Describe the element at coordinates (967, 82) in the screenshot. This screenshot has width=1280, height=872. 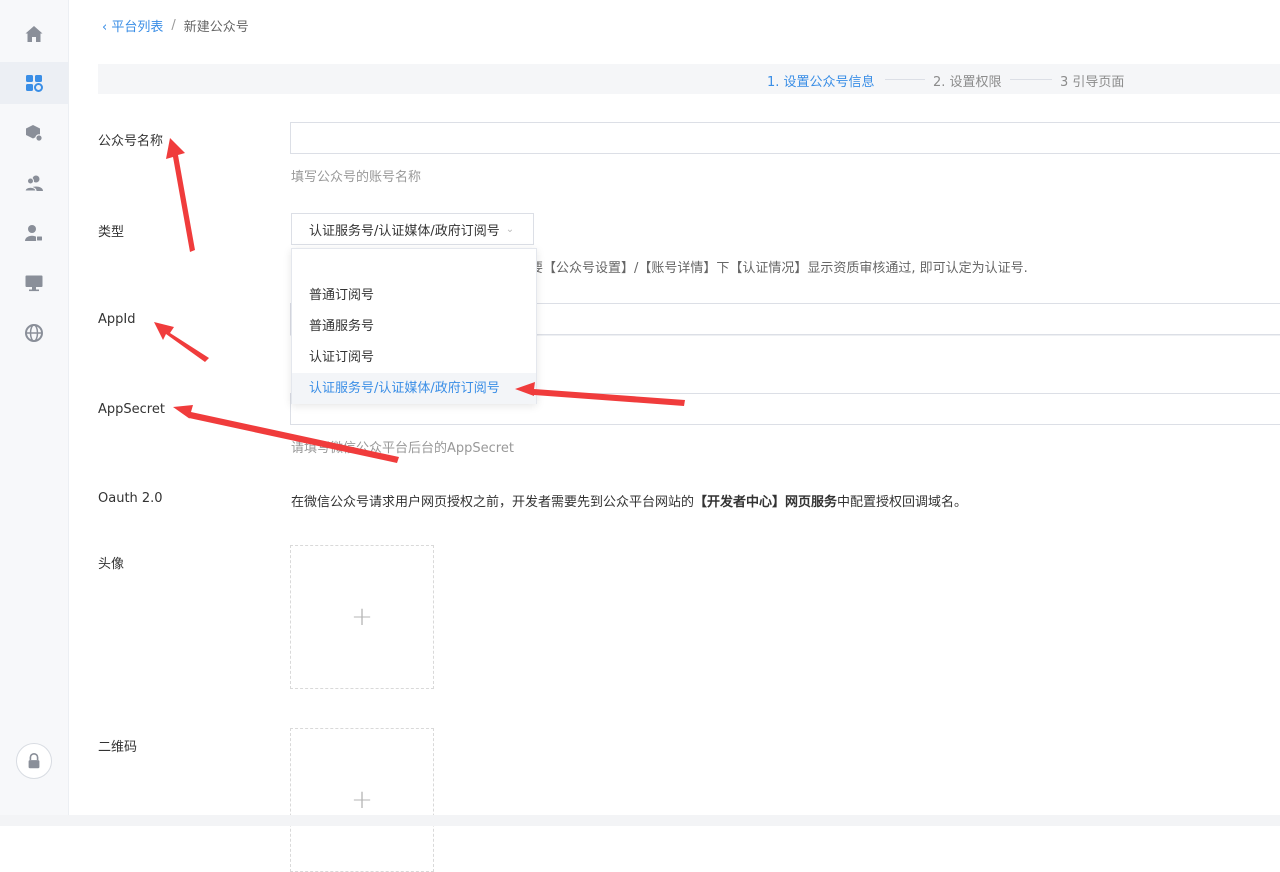
I see `step-2: 2. 设置权限` at that location.